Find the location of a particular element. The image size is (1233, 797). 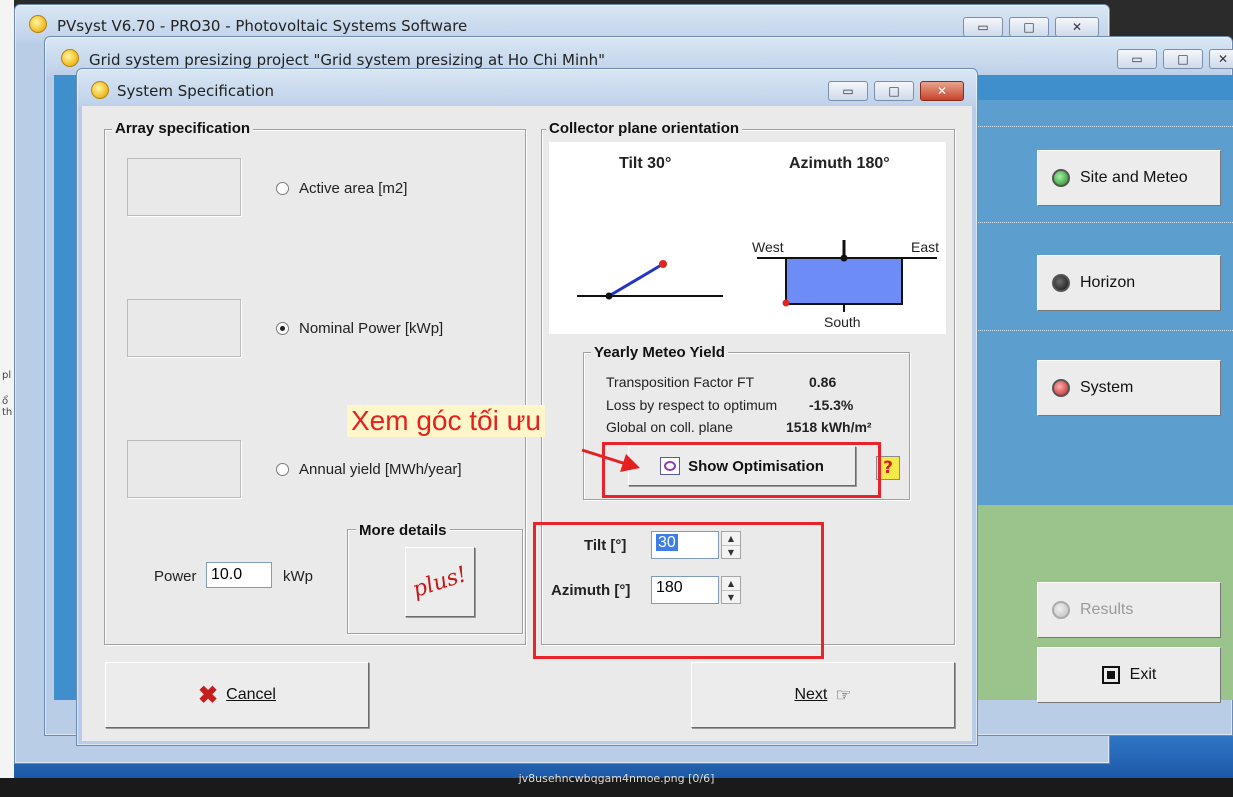

tilt-plane-line is located at coordinates (636, 280).